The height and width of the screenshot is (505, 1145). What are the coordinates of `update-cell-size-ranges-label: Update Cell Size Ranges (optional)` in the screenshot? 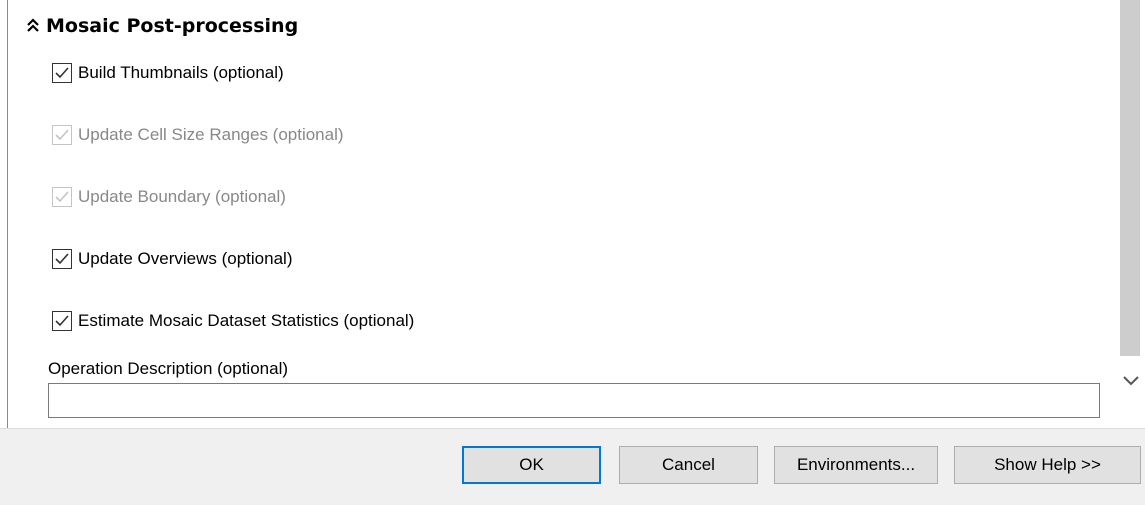 It's located at (211, 134).